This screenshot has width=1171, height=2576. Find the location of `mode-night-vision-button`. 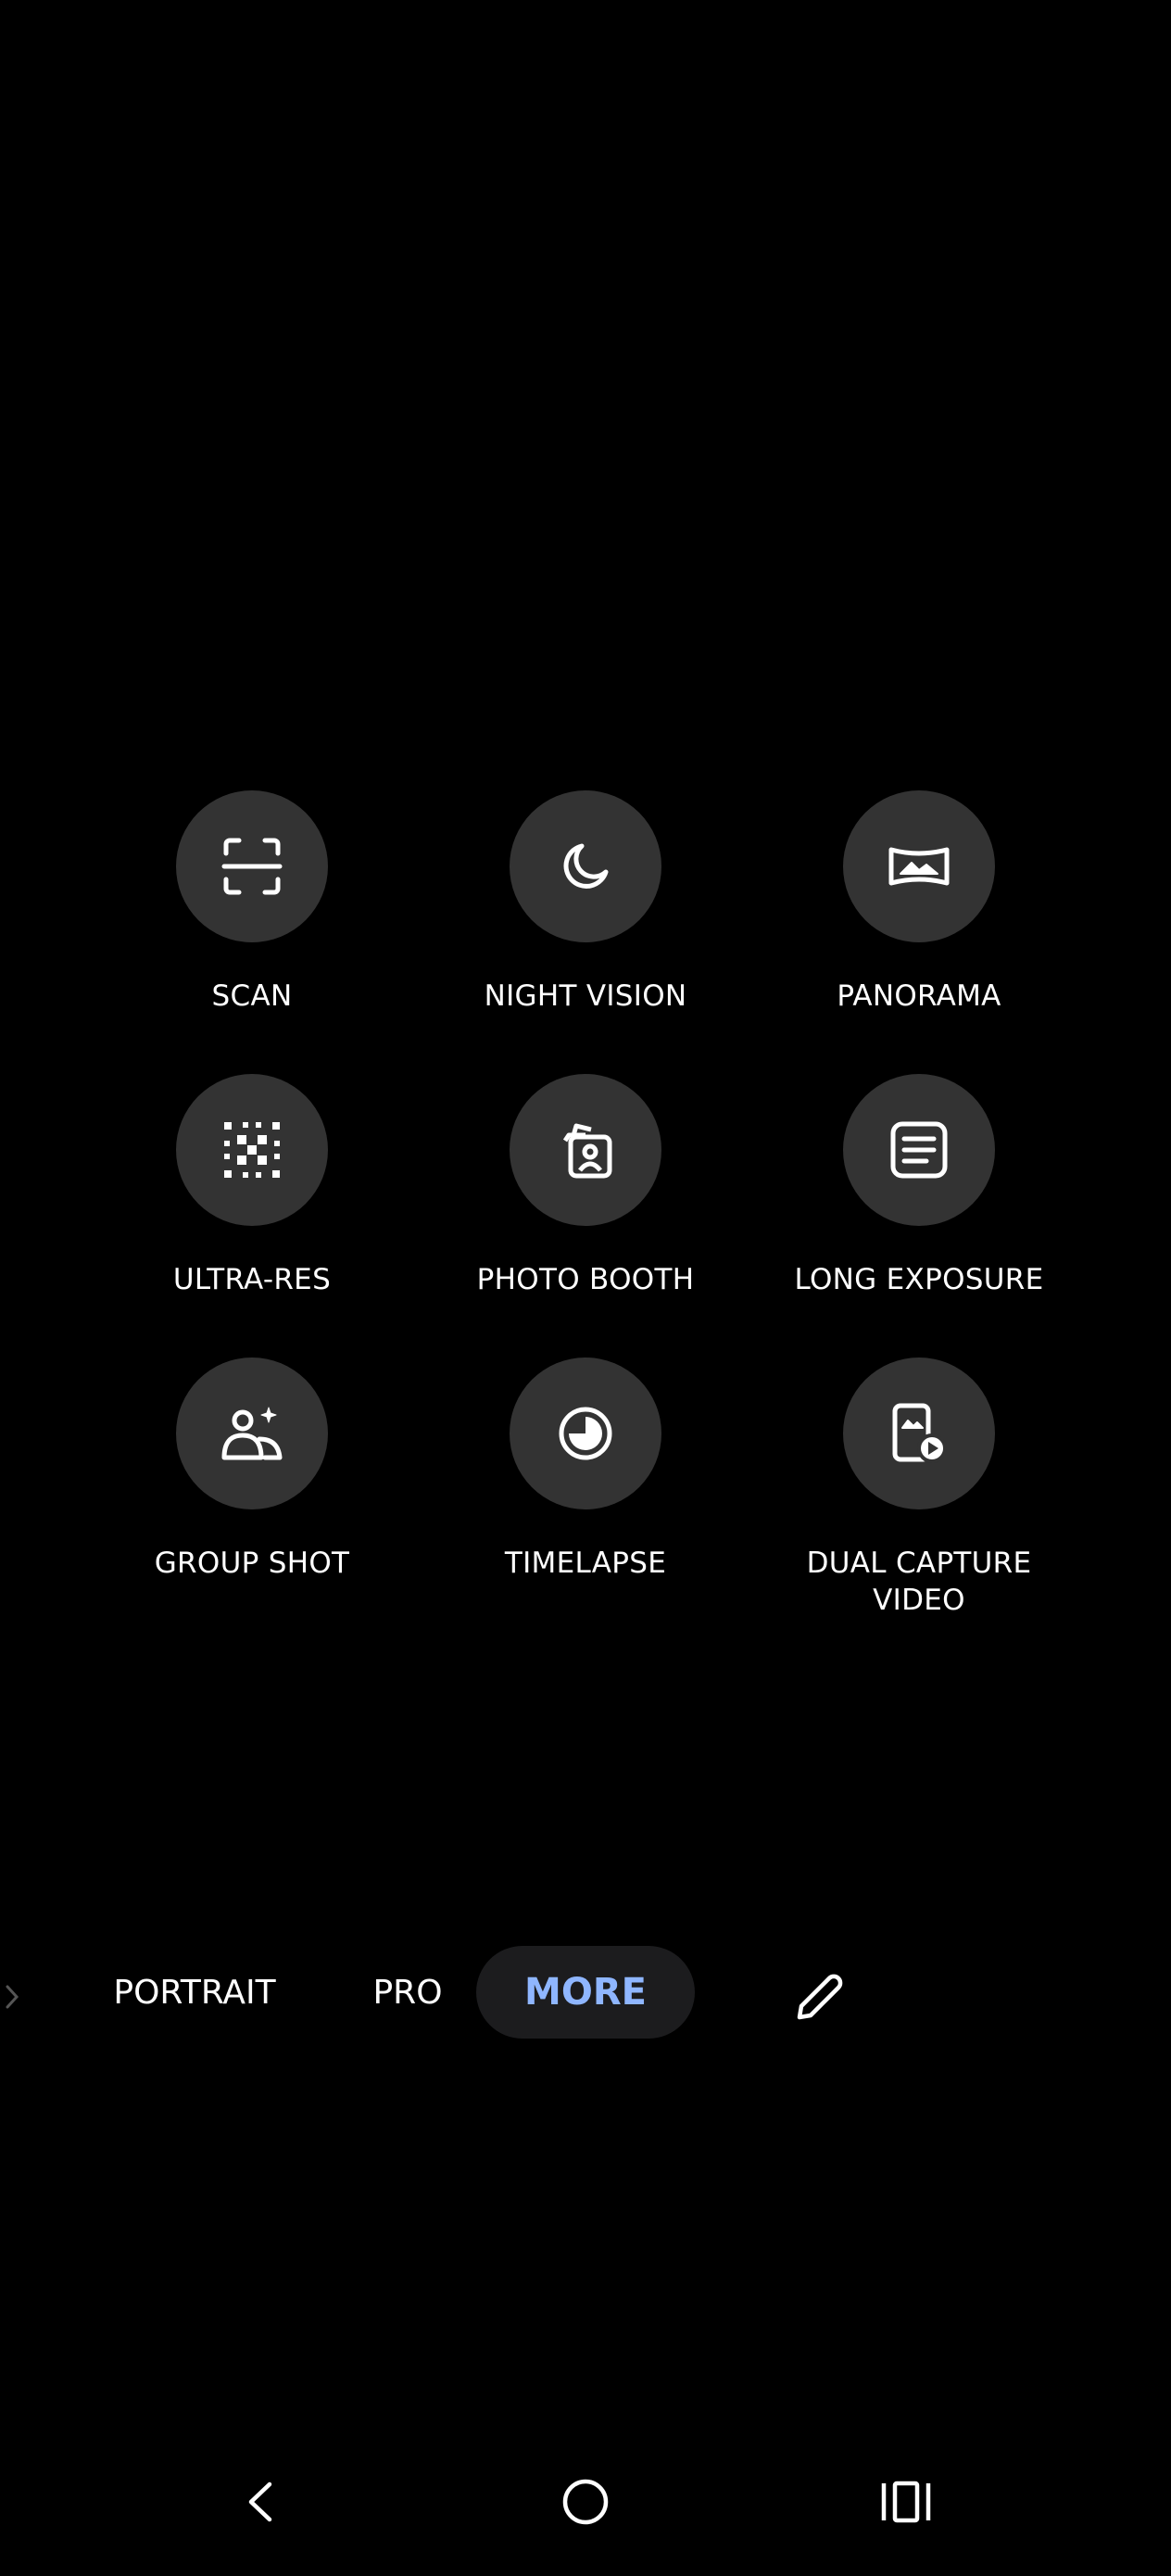

mode-night-vision-button is located at coordinates (585, 866).